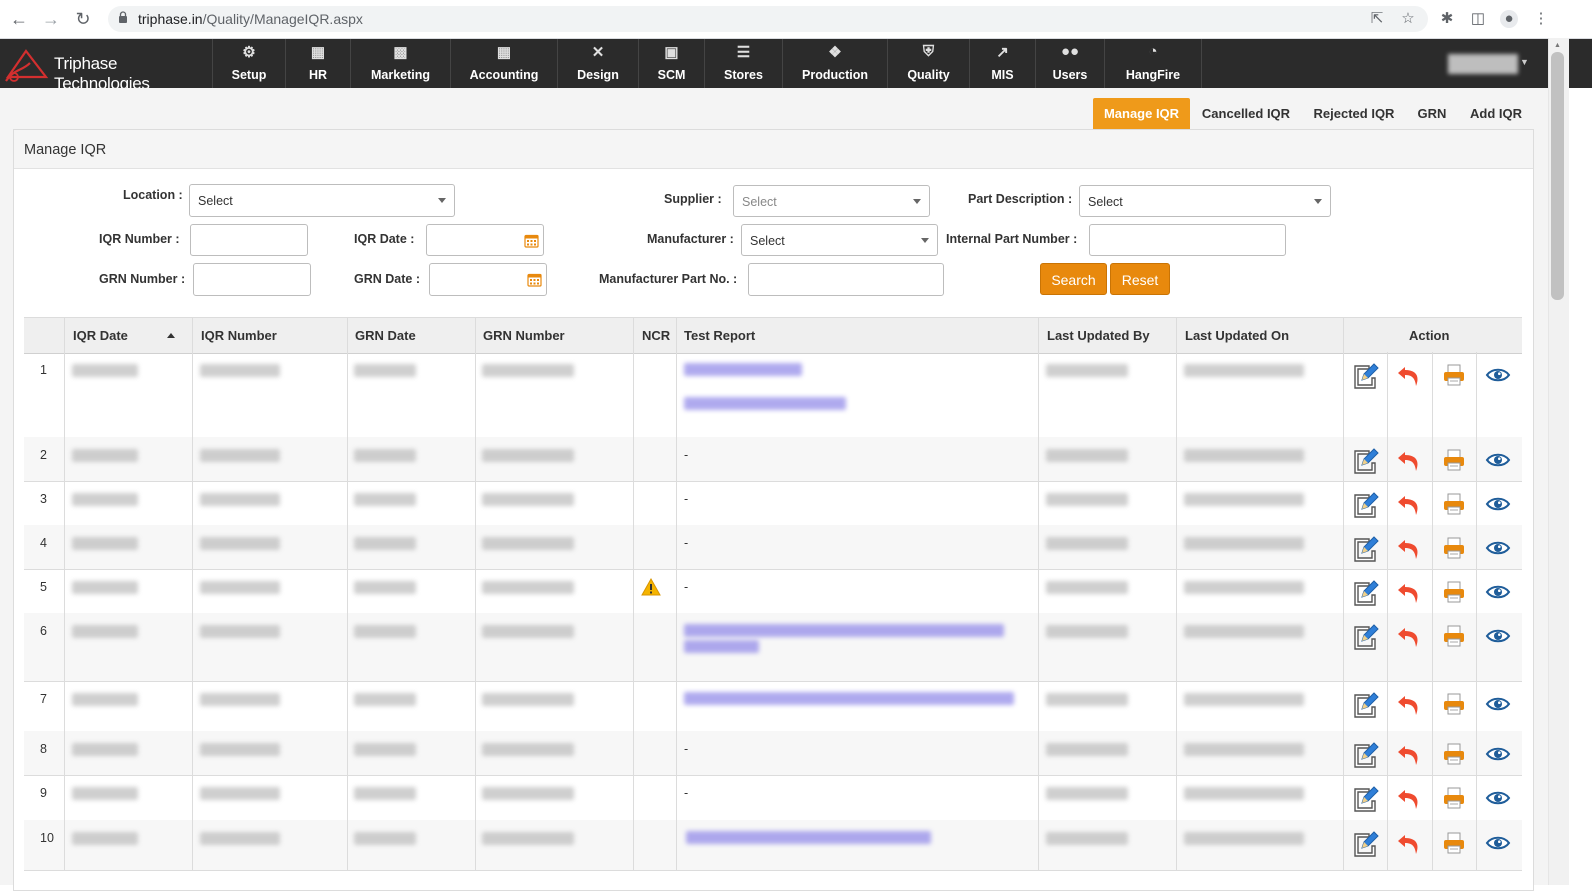  Describe the element at coordinates (503, 63) in the screenshot. I see `menu-accounting: ▦ Accounting` at that location.